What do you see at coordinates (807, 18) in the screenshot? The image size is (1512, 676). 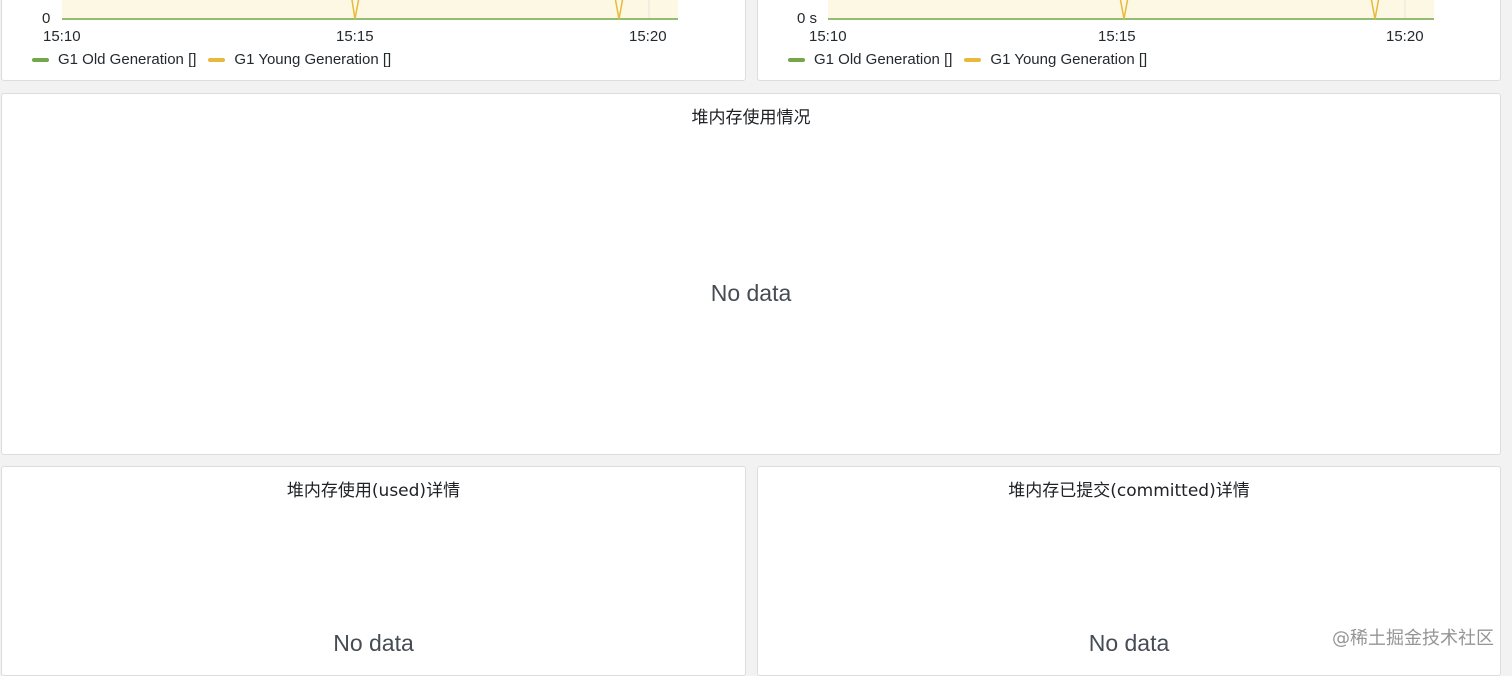 I see `y-tick-label: 0 s` at bounding box center [807, 18].